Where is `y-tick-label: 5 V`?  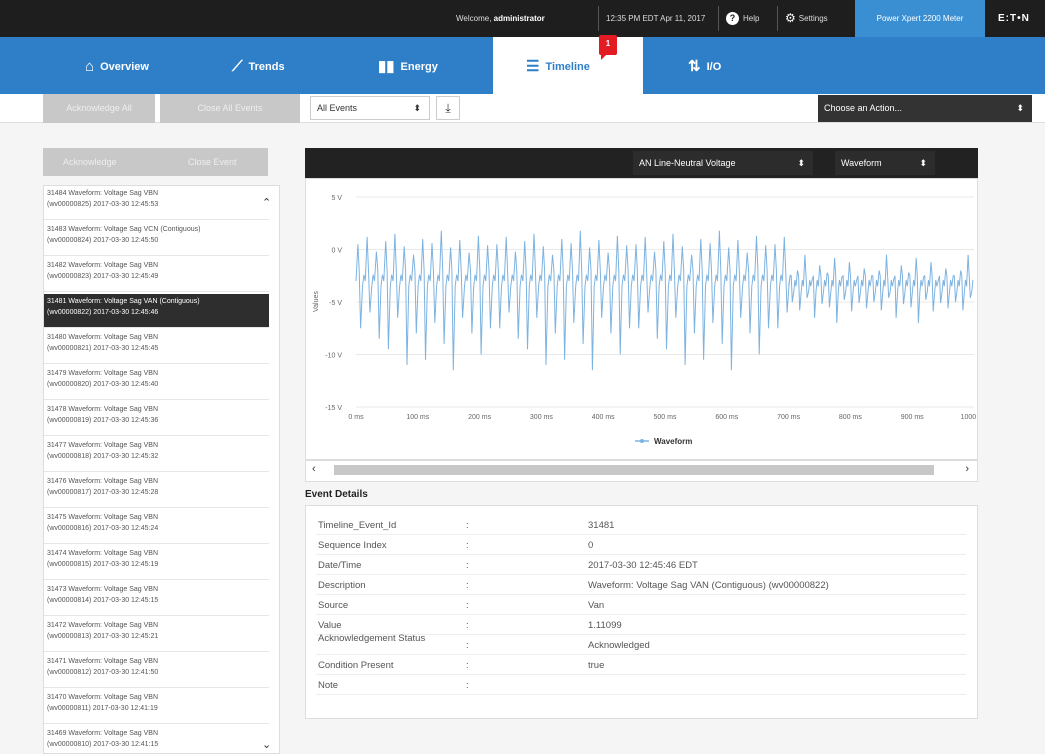 y-tick-label: 5 V is located at coordinates (336, 198).